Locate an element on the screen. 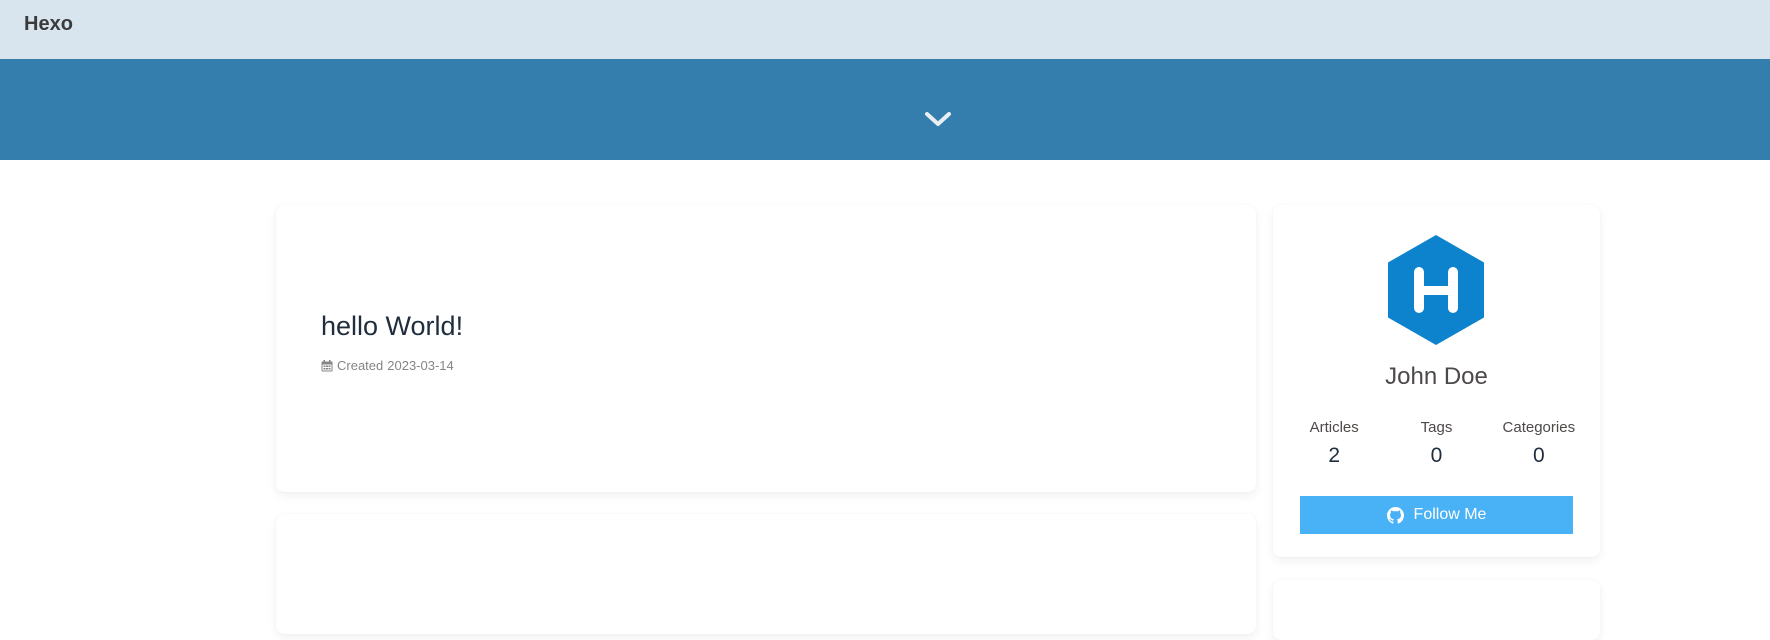 This screenshot has height=640, width=1770. follow-me-label: Follow Me is located at coordinates (1450, 514).